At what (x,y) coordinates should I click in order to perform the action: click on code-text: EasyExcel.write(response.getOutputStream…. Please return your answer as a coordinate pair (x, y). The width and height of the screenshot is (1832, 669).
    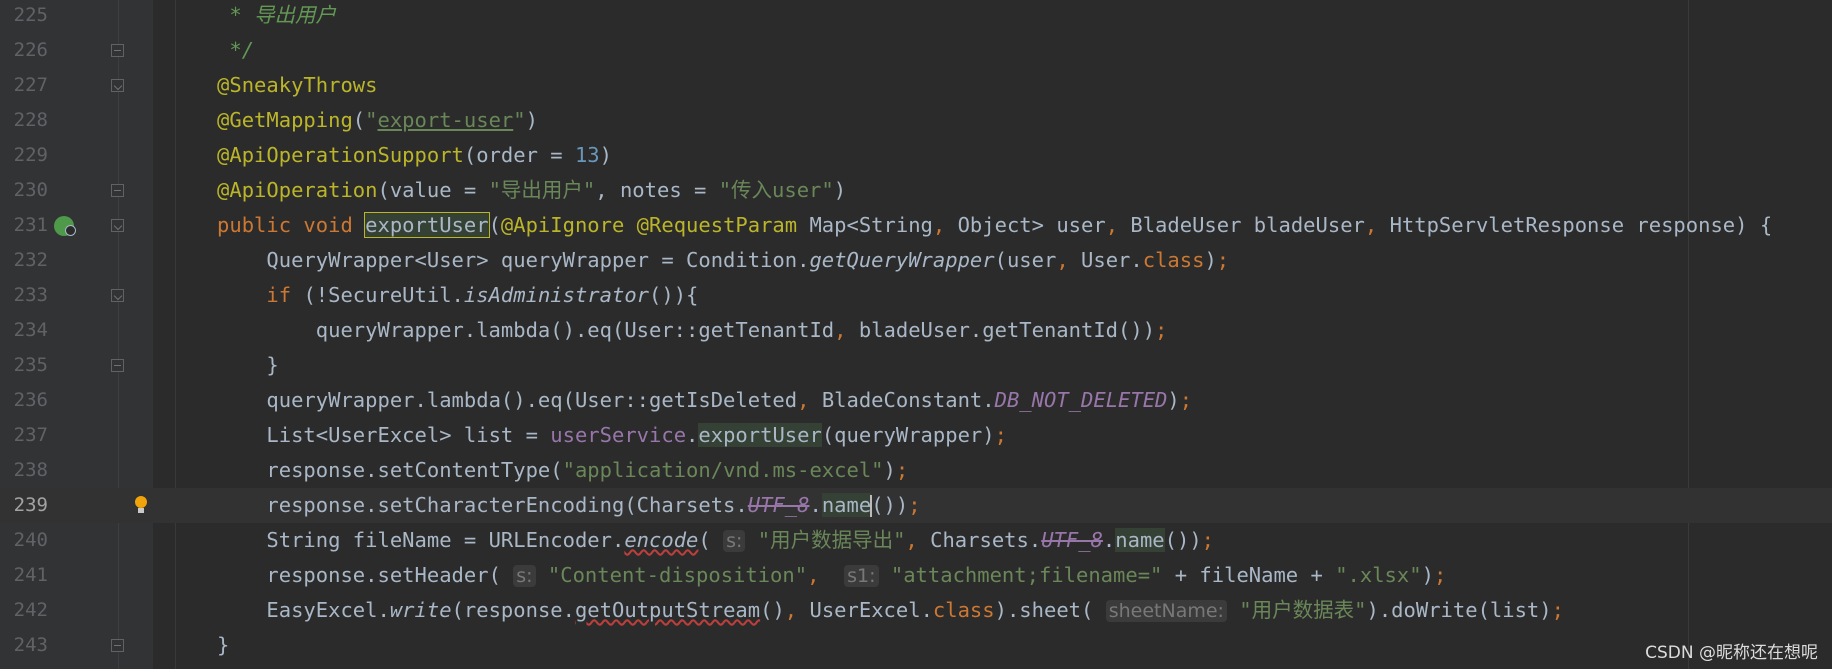
    Looking at the image, I should click on (872, 611).